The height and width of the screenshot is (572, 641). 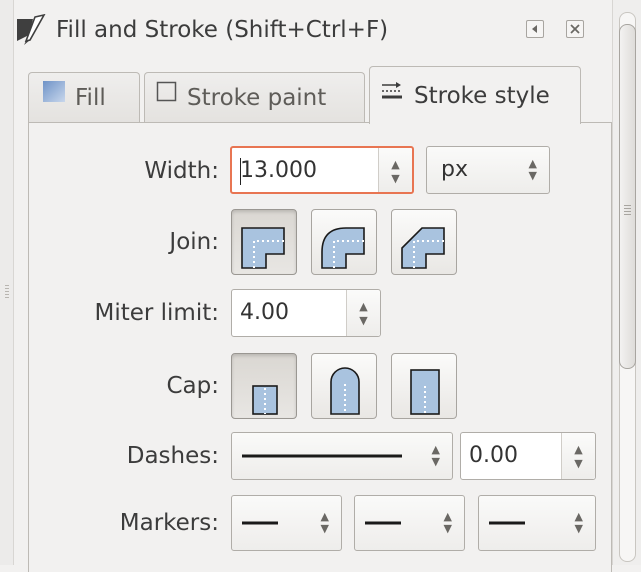 What do you see at coordinates (172, 456) in the screenshot?
I see `dashes-label: Dashes:` at bounding box center [172, 456].